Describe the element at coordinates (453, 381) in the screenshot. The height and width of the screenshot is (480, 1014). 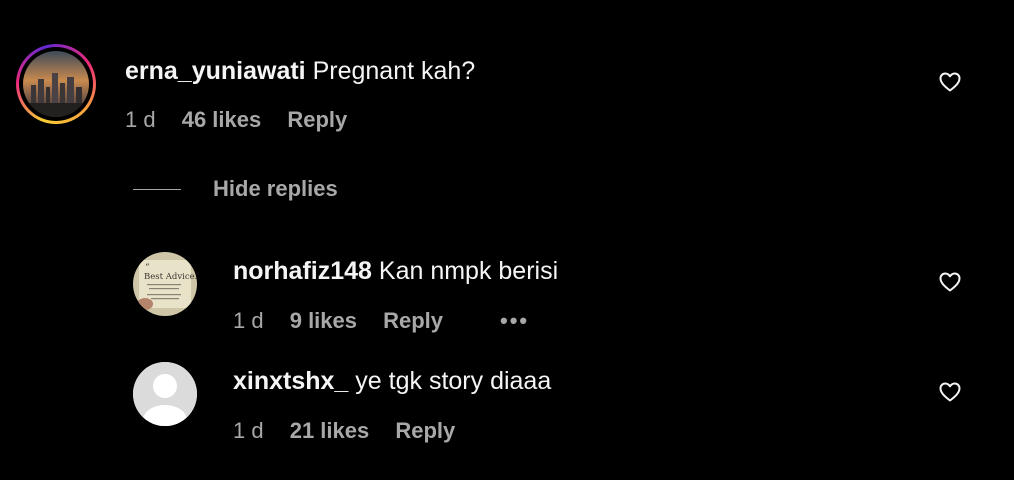
I see `reply-body: ye tgk story diaaa` at that location.